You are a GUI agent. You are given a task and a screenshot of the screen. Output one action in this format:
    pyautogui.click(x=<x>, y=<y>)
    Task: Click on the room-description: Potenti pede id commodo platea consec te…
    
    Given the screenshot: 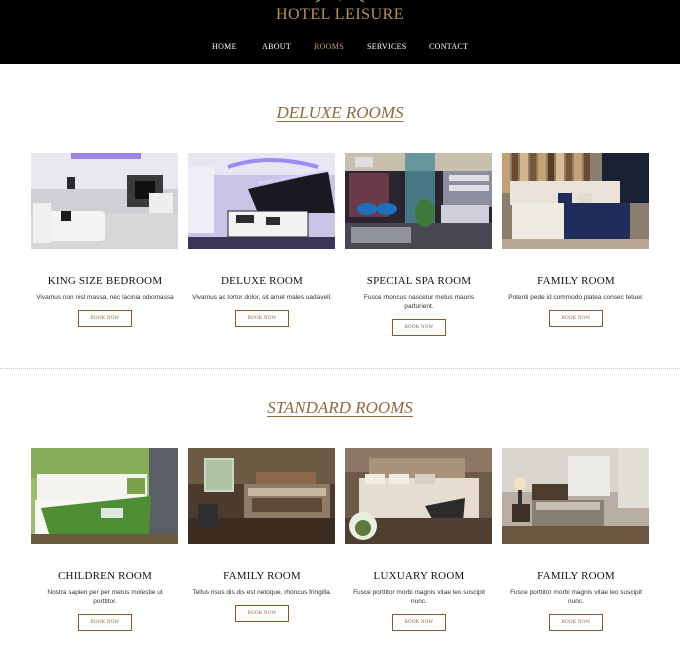 What is the action you would take?
    pyautogui.click(x=576, y=297)
    